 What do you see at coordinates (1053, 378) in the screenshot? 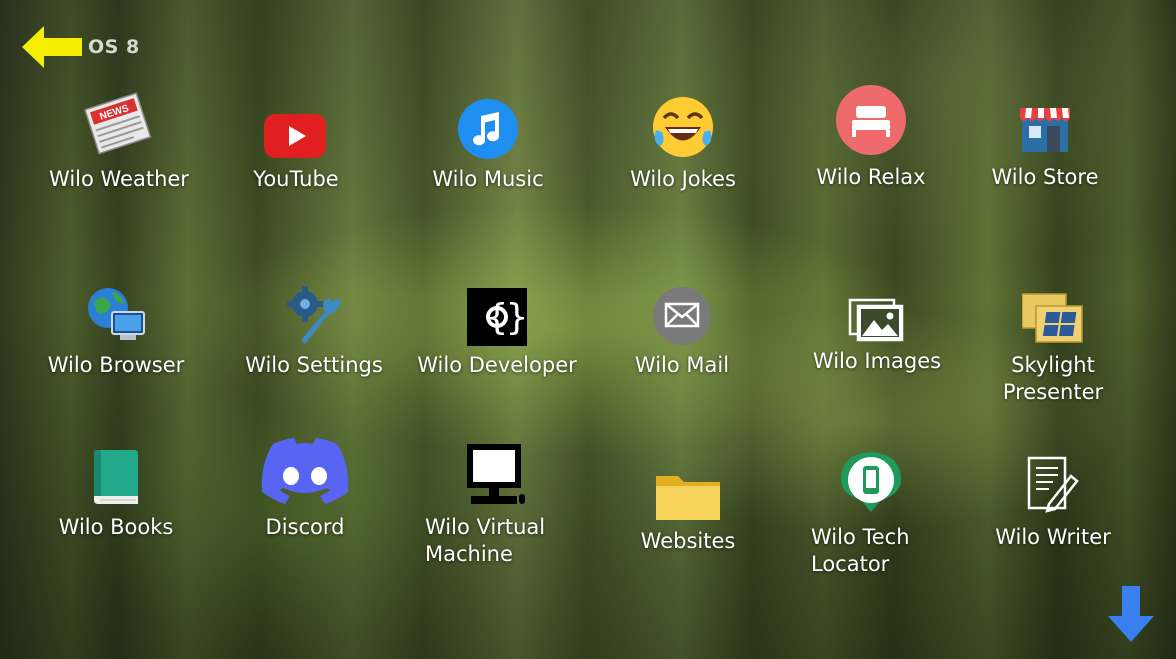
I see `app-label: Skylight Presenter` at bounding box center [1053, 378].